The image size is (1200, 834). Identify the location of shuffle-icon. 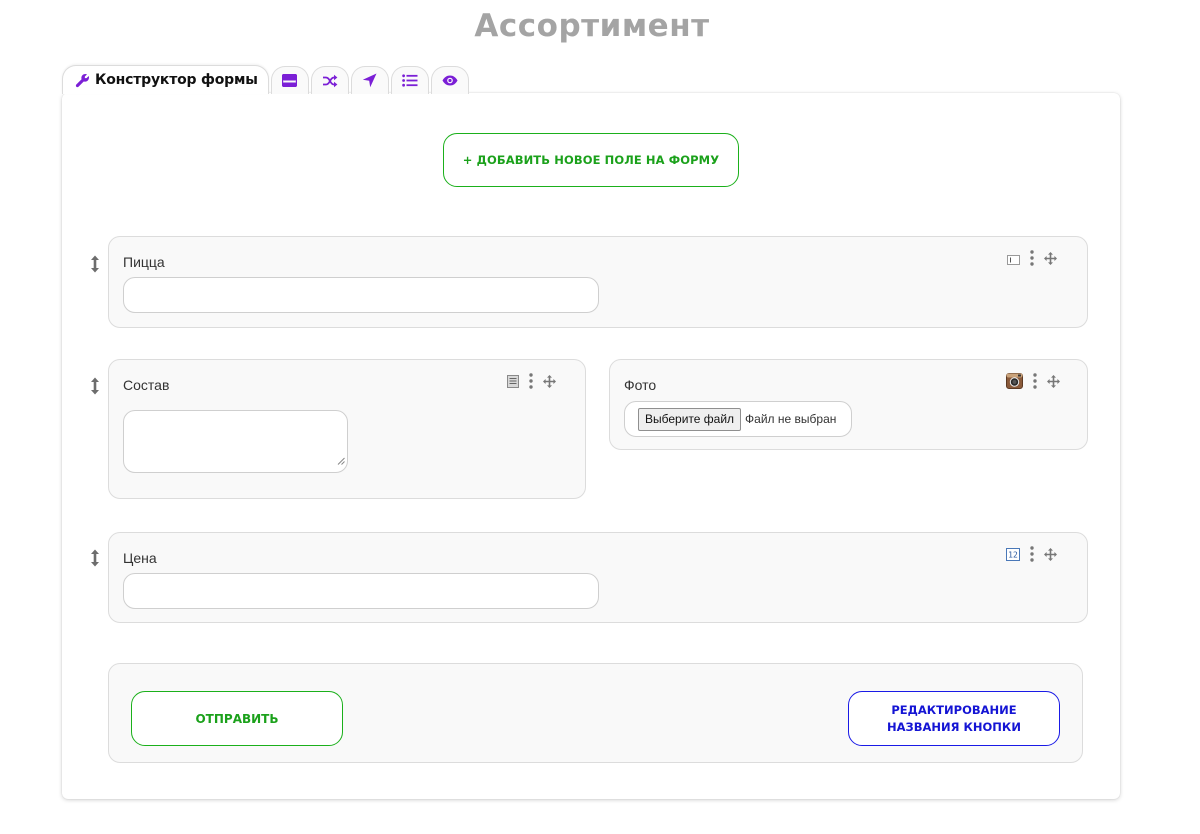
(330, 81).